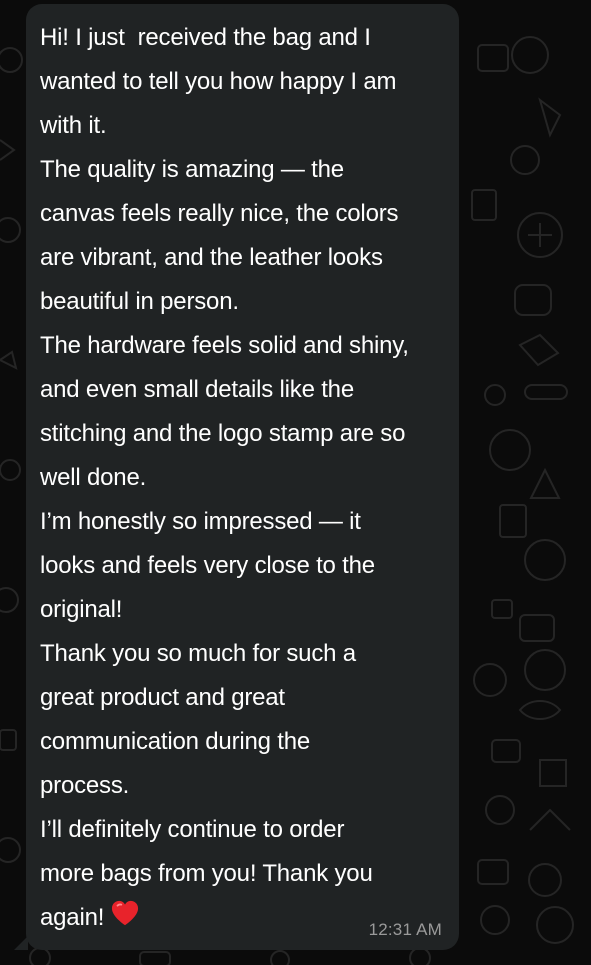 Image resolution: width=591 pixels, height=965 pixels. Describe the element at coordinates (197, 389) in the screenshot. I see `message-line: and even small details like the` at that location.